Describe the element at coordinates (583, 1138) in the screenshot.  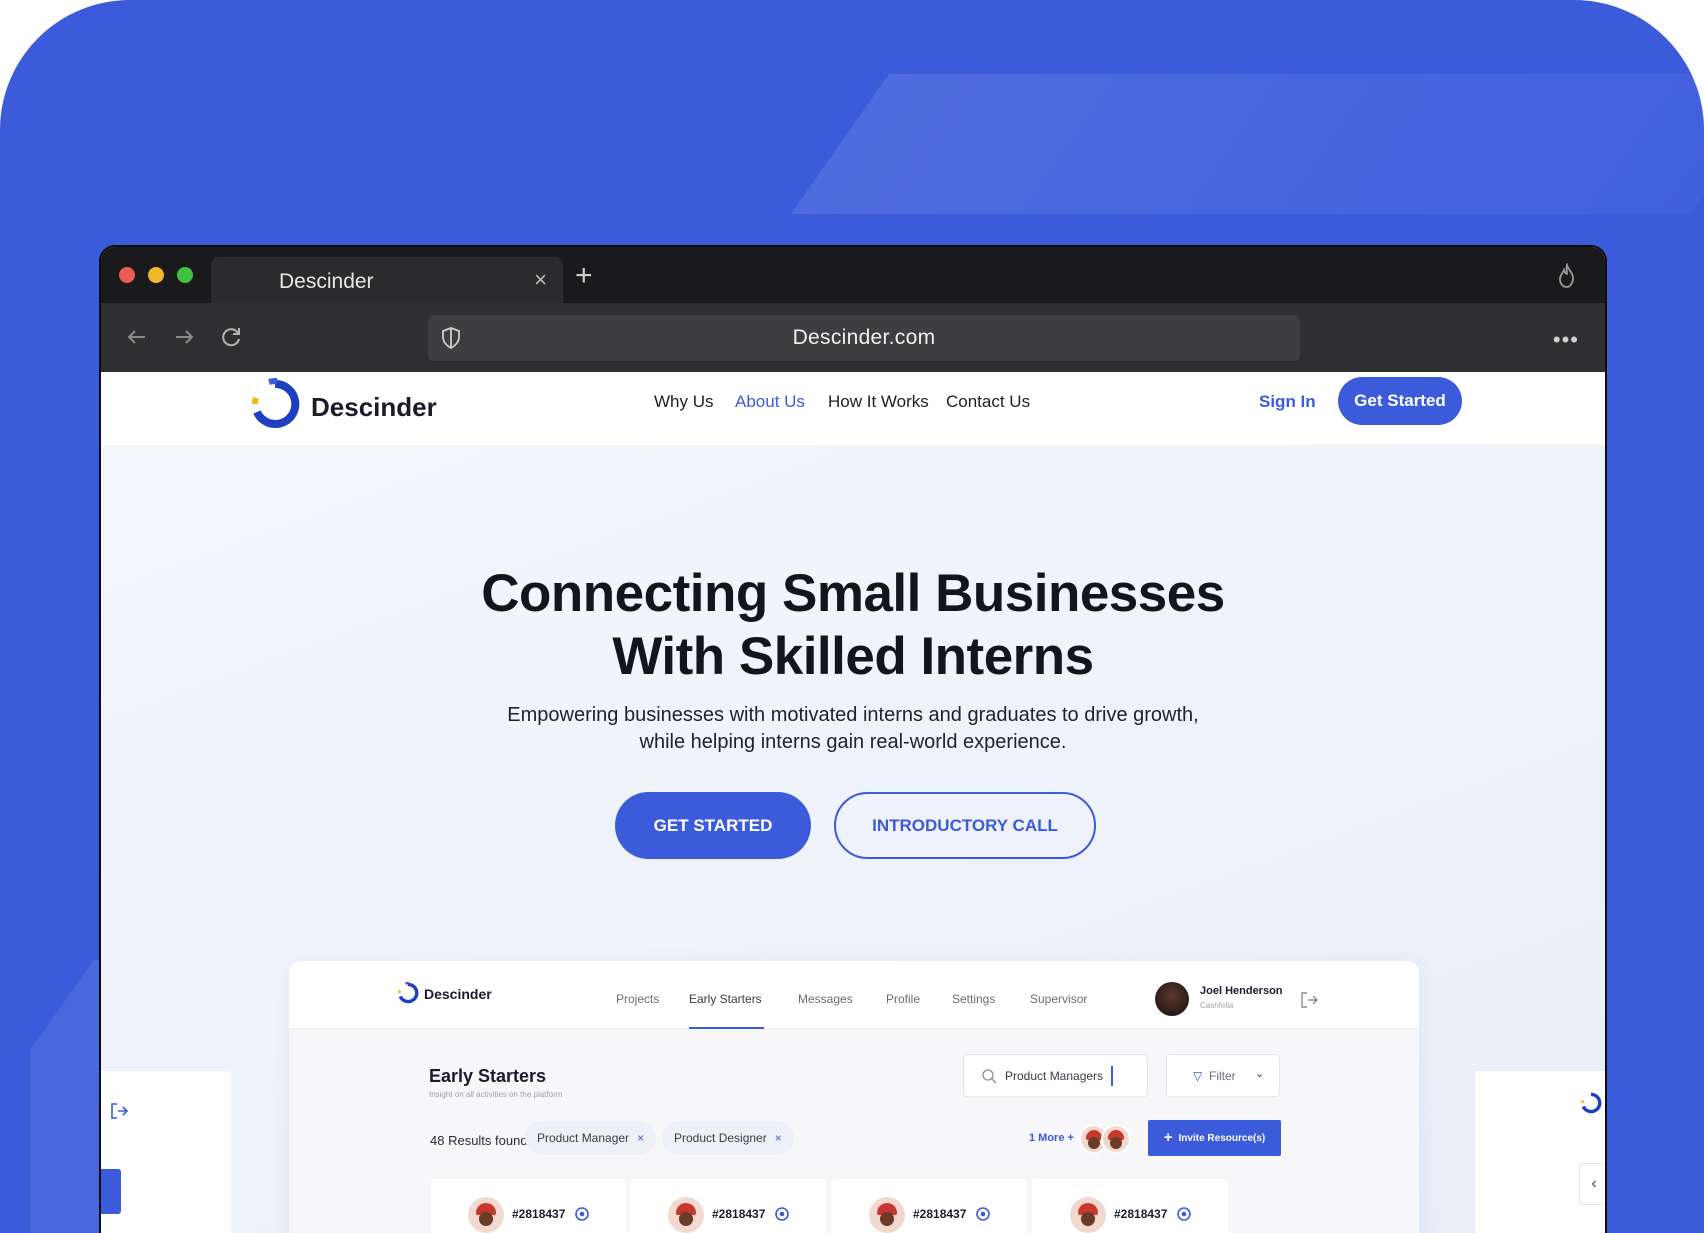
I see `filter-chip-label: Product Manager` at that location.